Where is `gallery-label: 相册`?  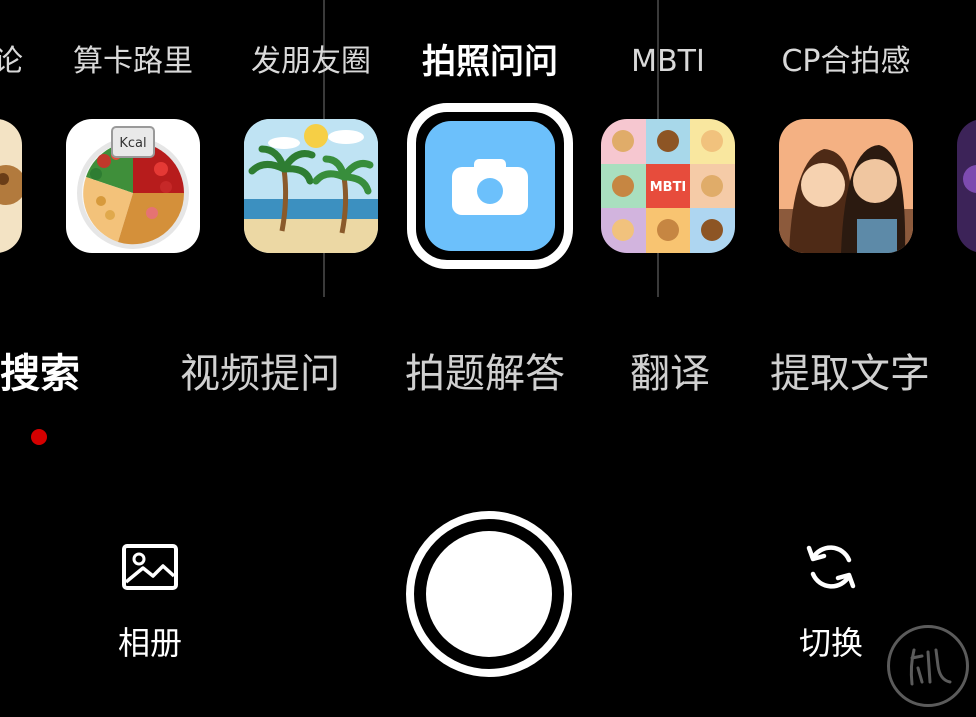
gallery-label: 相册 is located at coordinates (149, 643).